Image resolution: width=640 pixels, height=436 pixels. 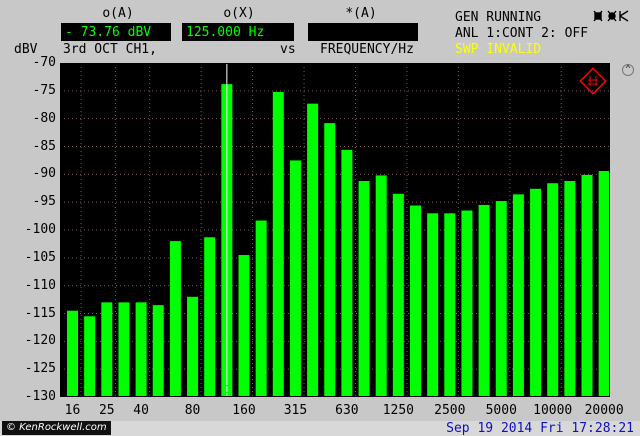 What do you see at coordinates (40, 369) in the screenshot?
I see `y-tick-label: -125` at bounding box center [40, 369].